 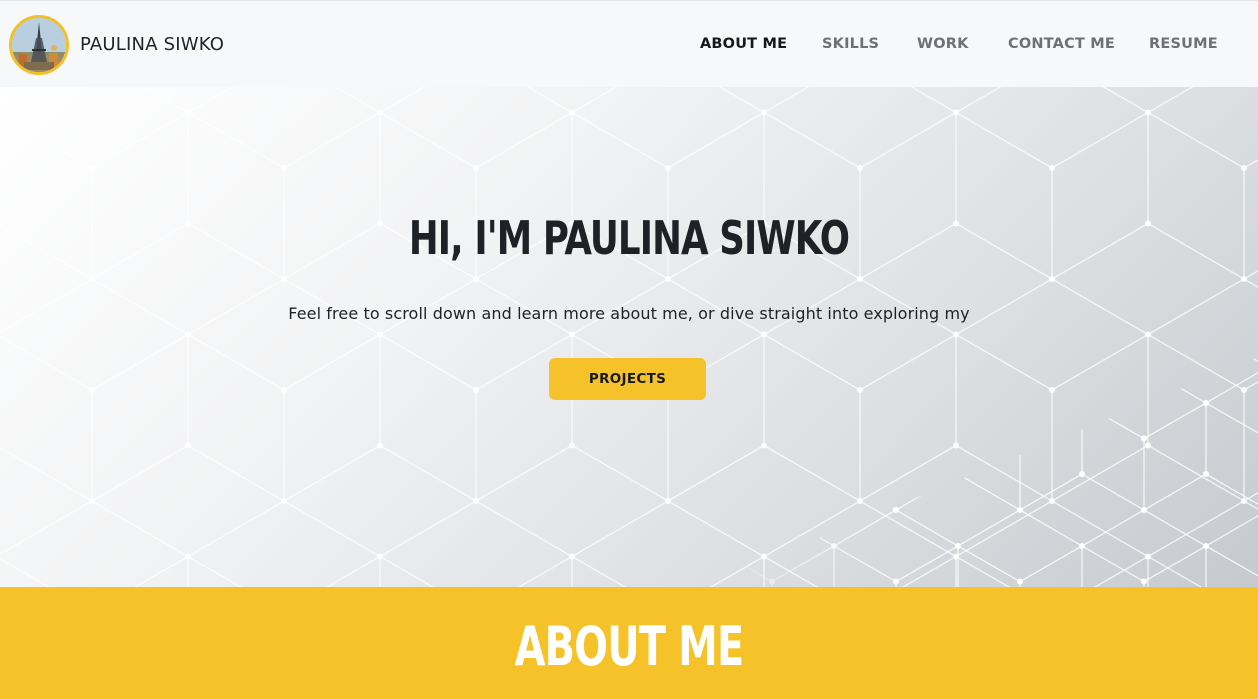 I want to click on about-title: ABOUT ME, so click(x=629, y=646).